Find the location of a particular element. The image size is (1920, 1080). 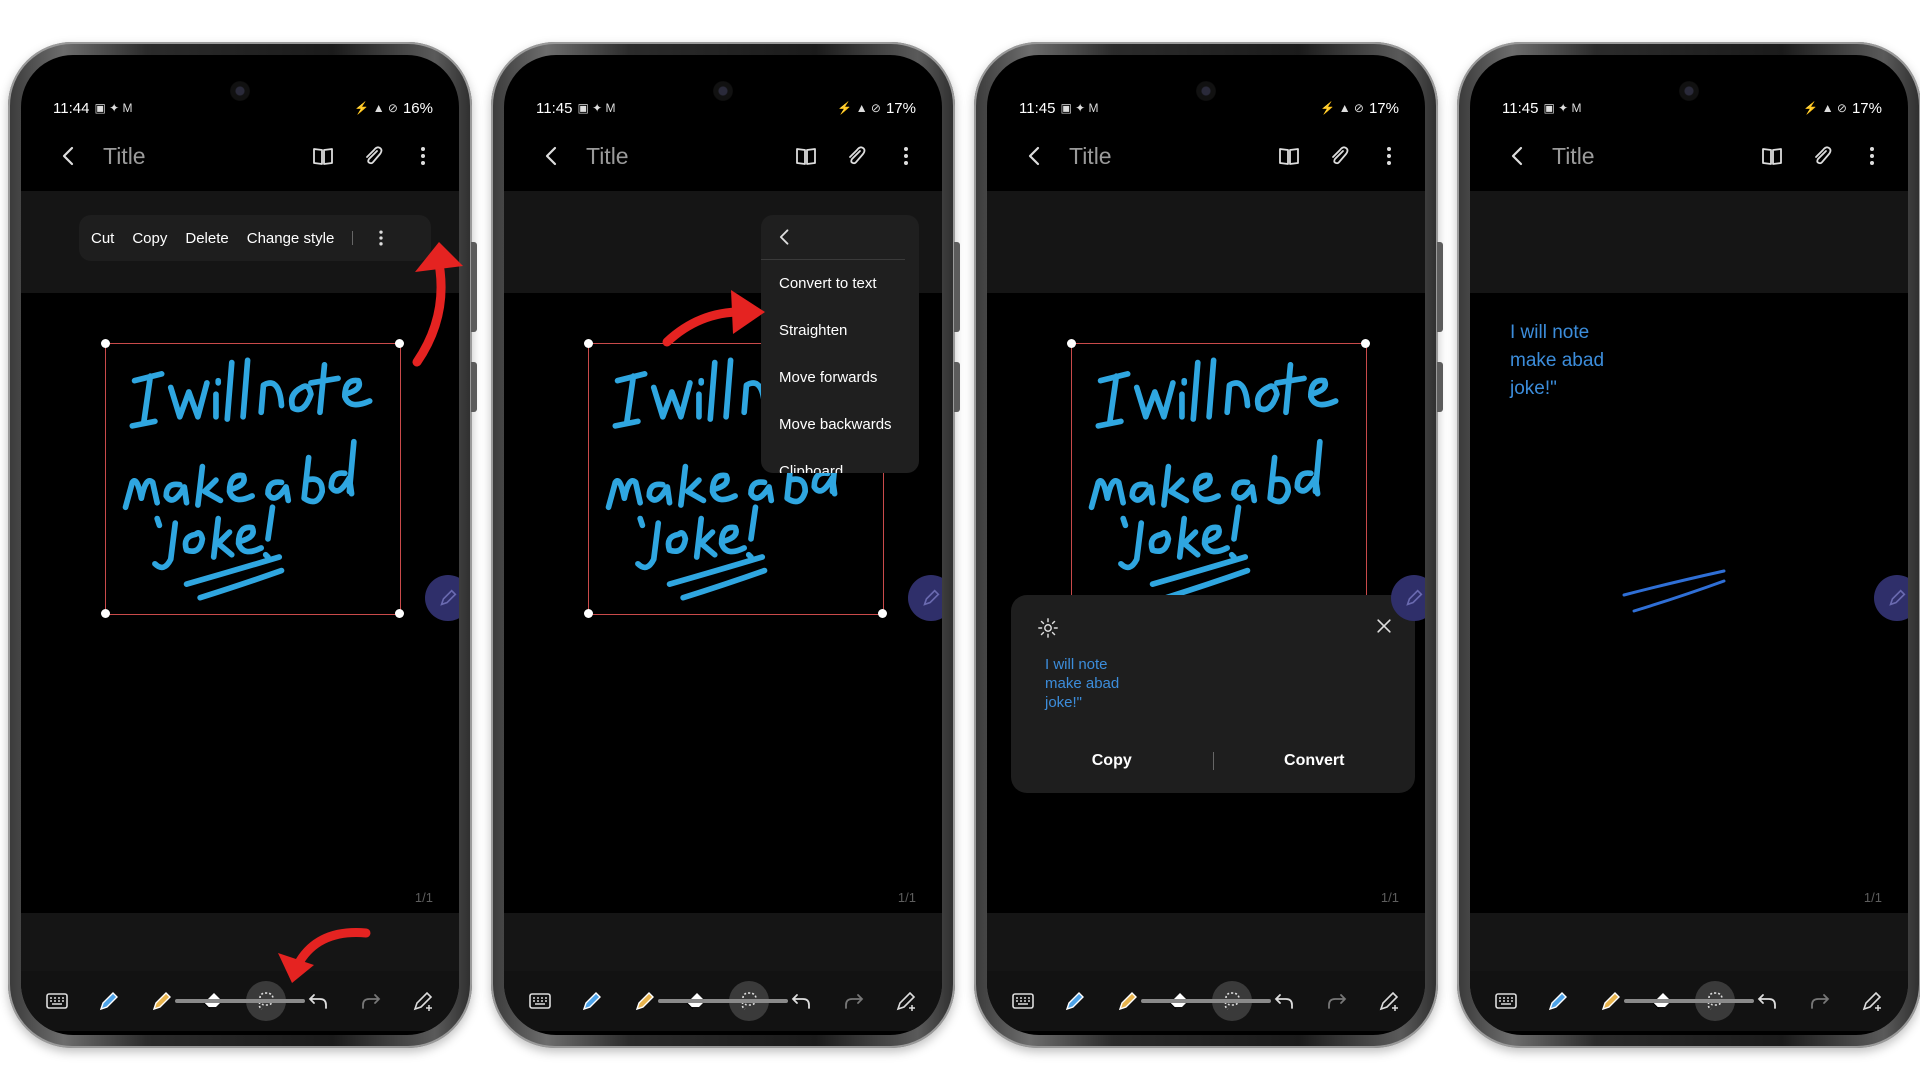

menu-back-button is located at coordinates (833, 237).